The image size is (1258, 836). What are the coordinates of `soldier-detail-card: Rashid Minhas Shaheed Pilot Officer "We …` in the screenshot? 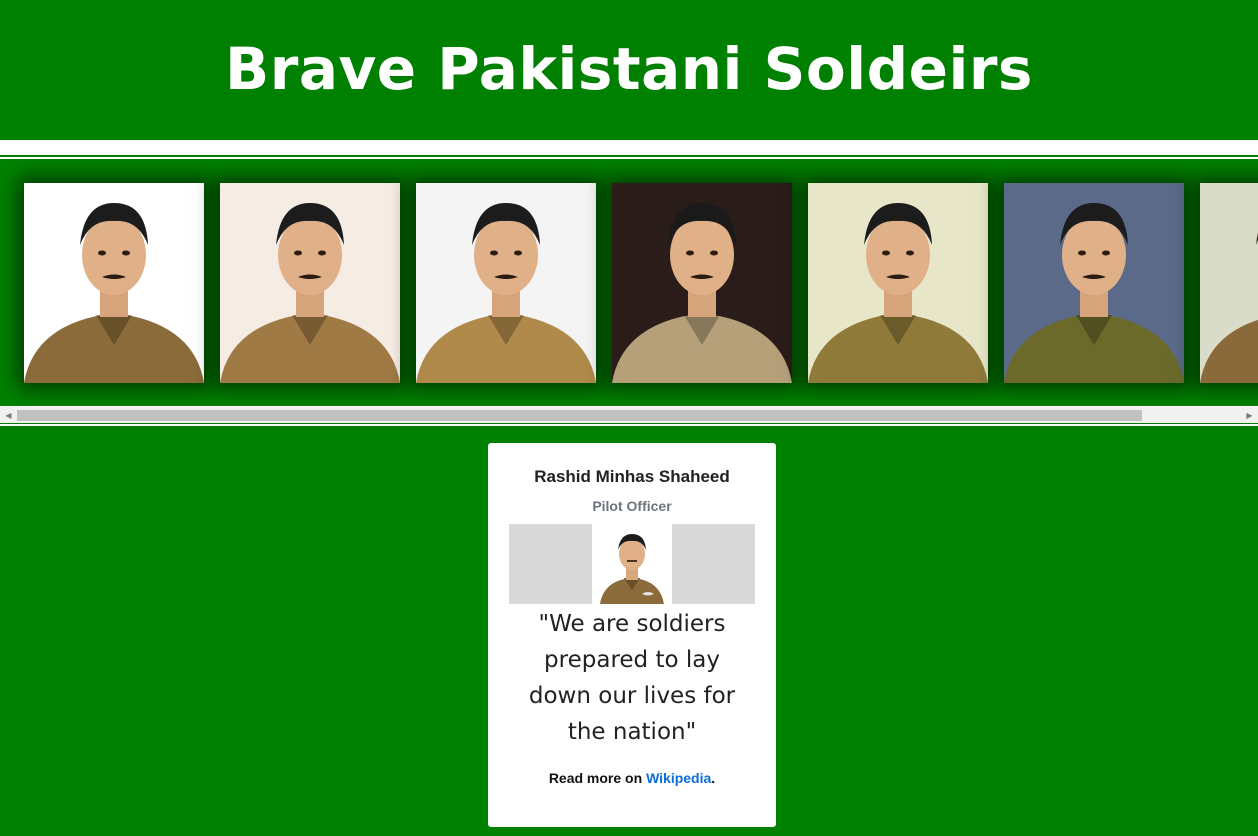 It's located at (632, 635).